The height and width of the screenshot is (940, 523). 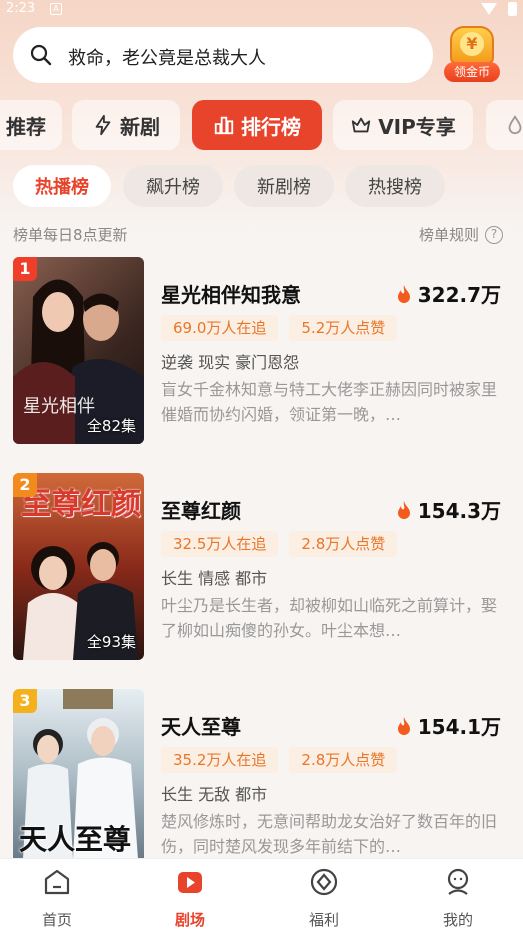 What do you see at coordinates (78, 566) in the screenshot?
I see `poster-image: 至尊红颜 2 全93集` at bounding box center [78, 566].